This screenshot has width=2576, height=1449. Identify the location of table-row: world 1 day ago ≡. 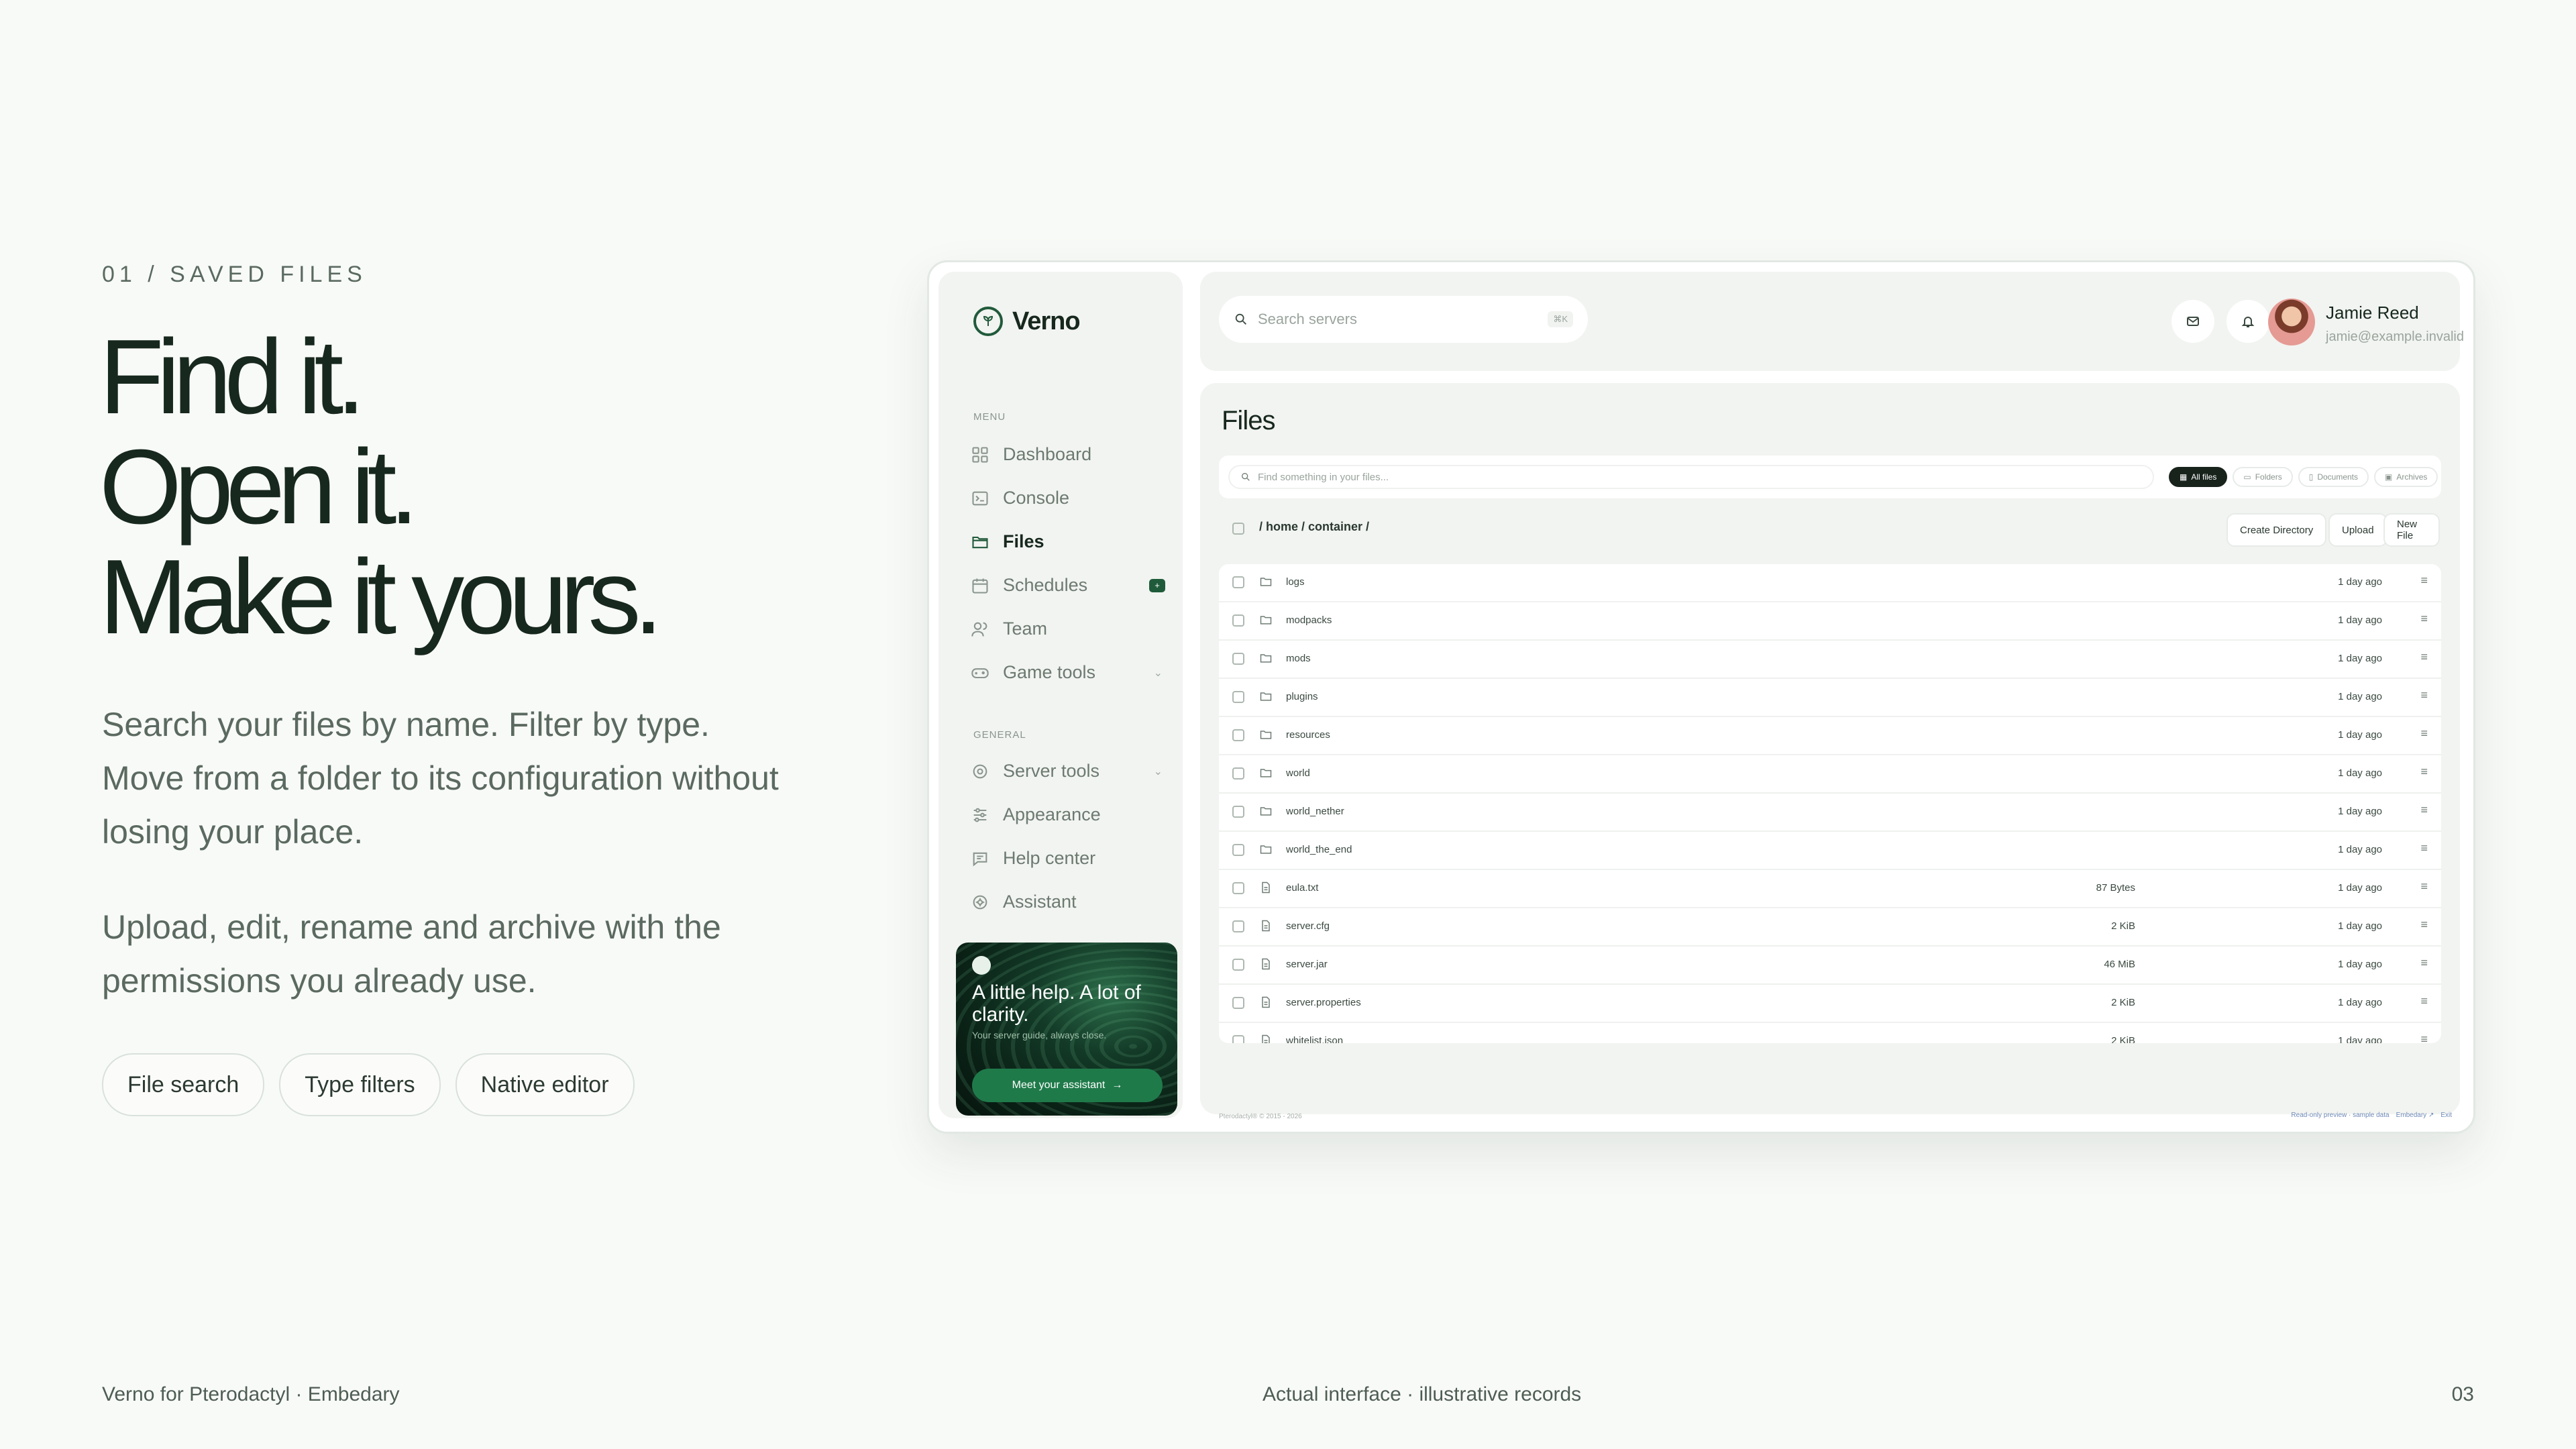
(1830, 774).